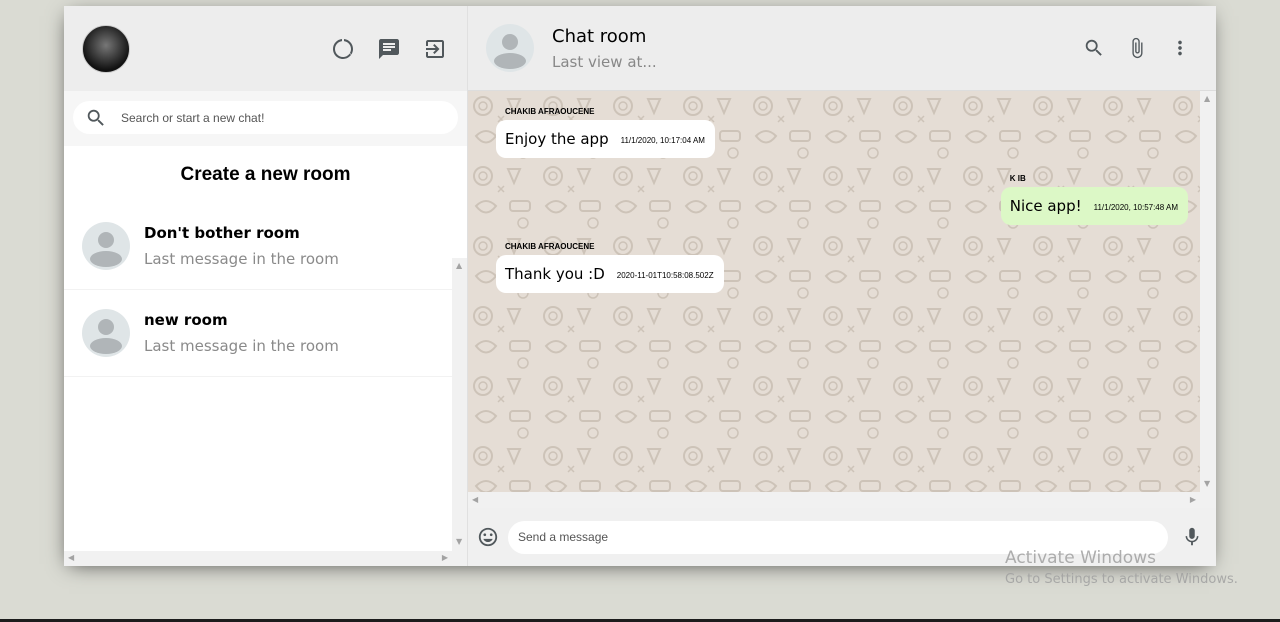 This screenshot has height=622, width=1280. I want to click on status-icon, so click(343, 49).